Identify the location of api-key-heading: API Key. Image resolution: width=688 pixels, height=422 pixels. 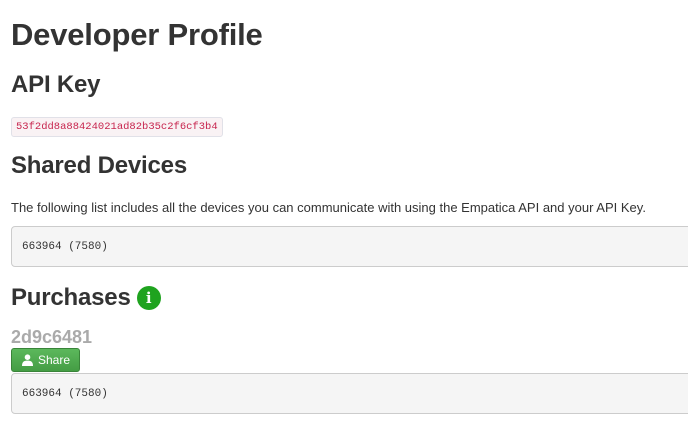
(56, 84).